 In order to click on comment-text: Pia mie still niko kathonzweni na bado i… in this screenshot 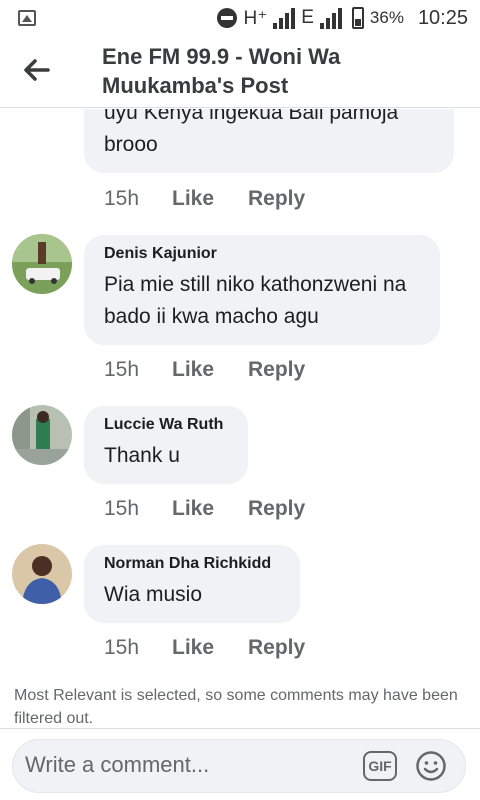, I will do `click(255, 300)`.